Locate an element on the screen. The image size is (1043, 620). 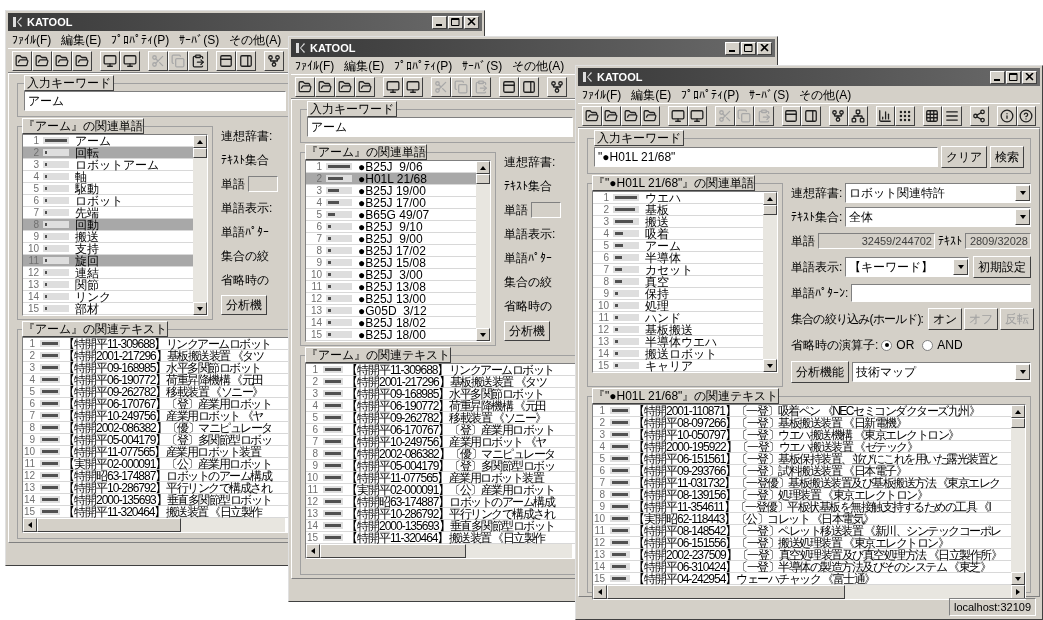
button: 分析機 is located at coordinates (527, 331).